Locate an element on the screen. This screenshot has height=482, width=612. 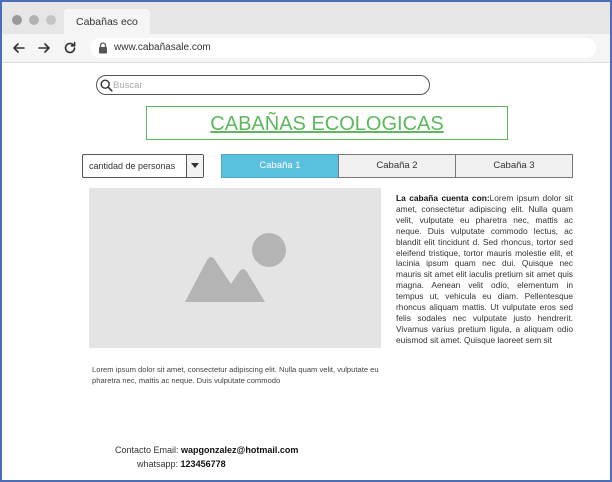
chevron-down-icon is located at coordinates (195, 165).